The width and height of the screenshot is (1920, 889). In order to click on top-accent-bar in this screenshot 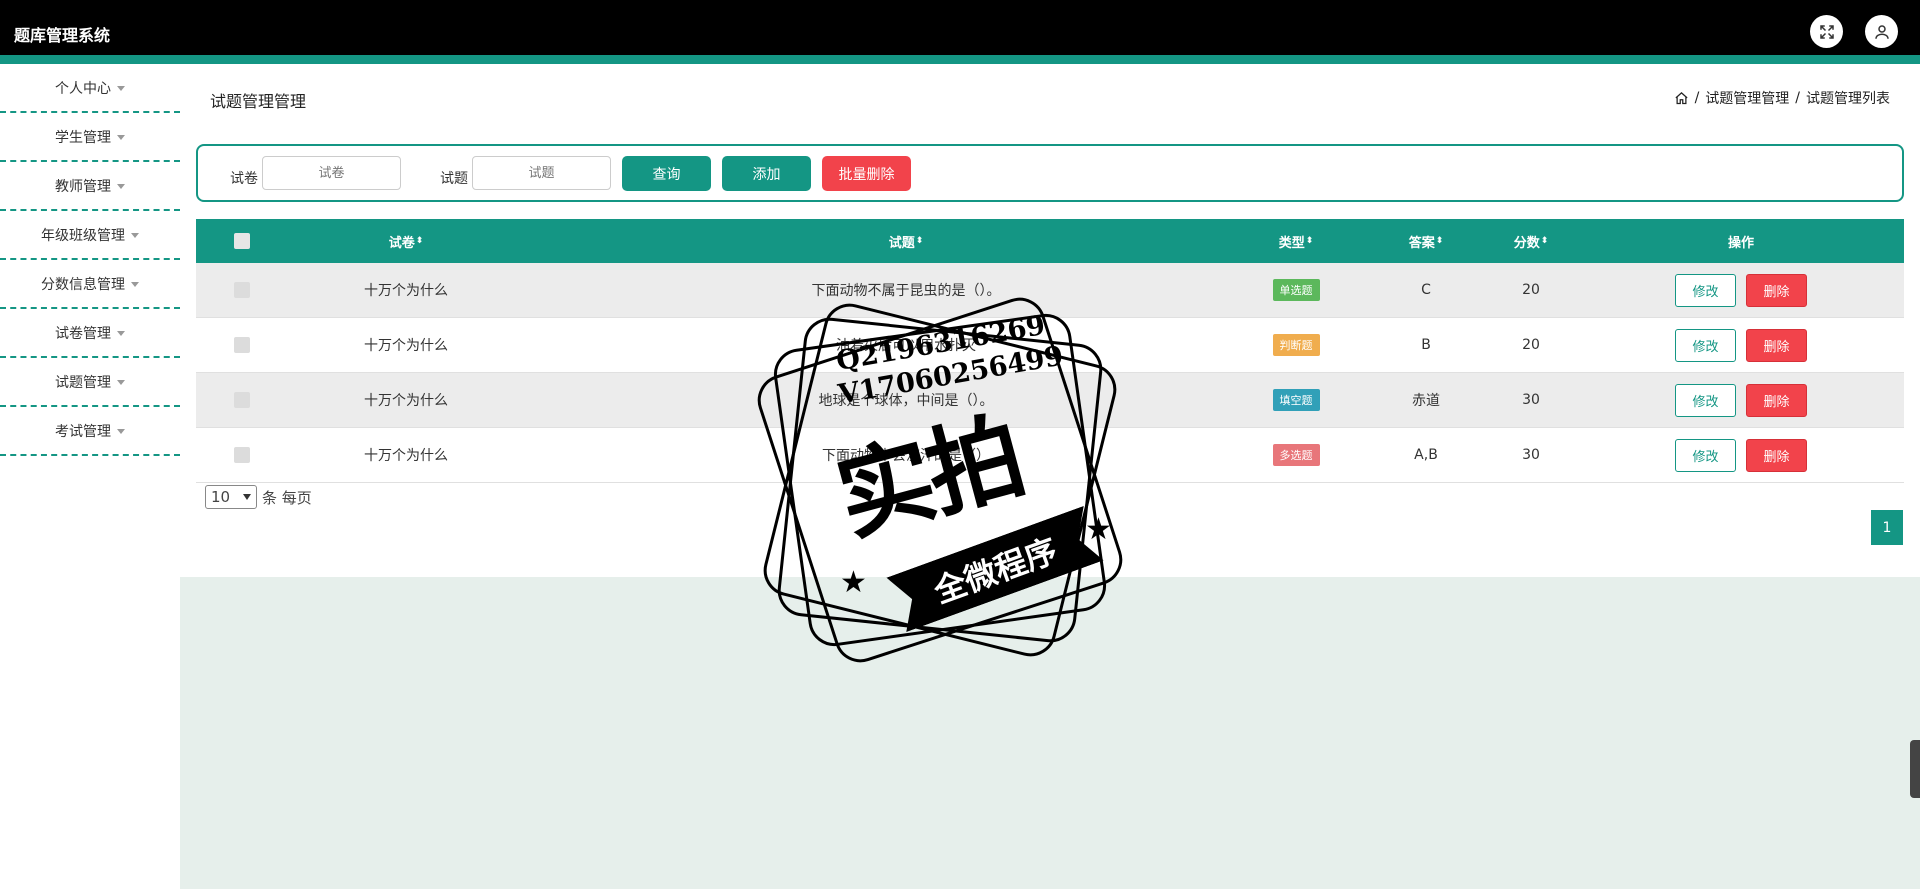, I will do `click(960, 59)`.